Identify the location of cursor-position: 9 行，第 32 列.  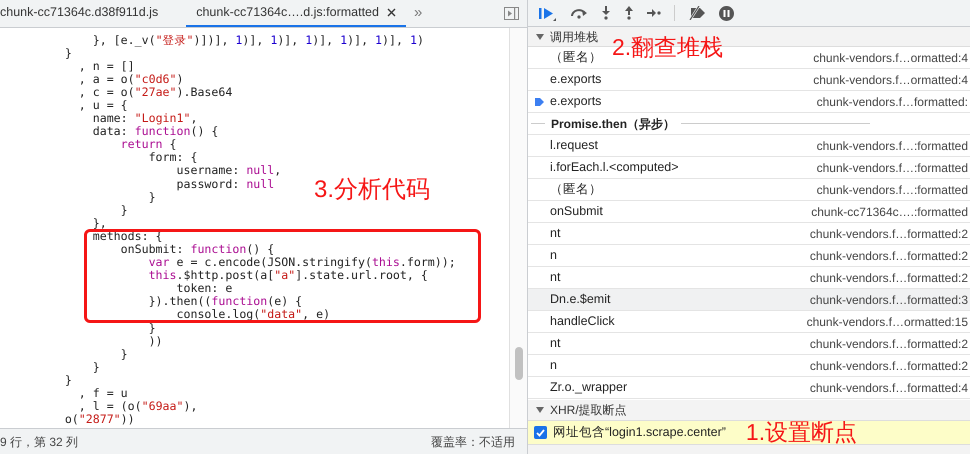
(39, 442).